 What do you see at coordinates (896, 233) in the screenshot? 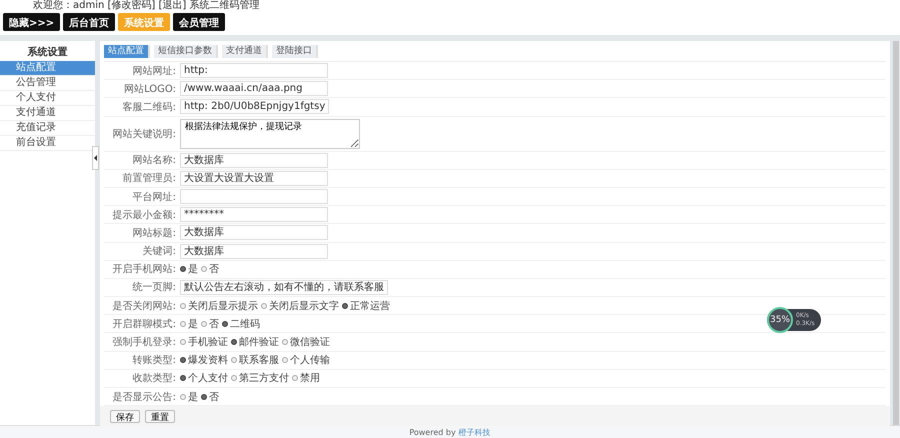
I see `scrollbar` at bounding box center [896, 233].